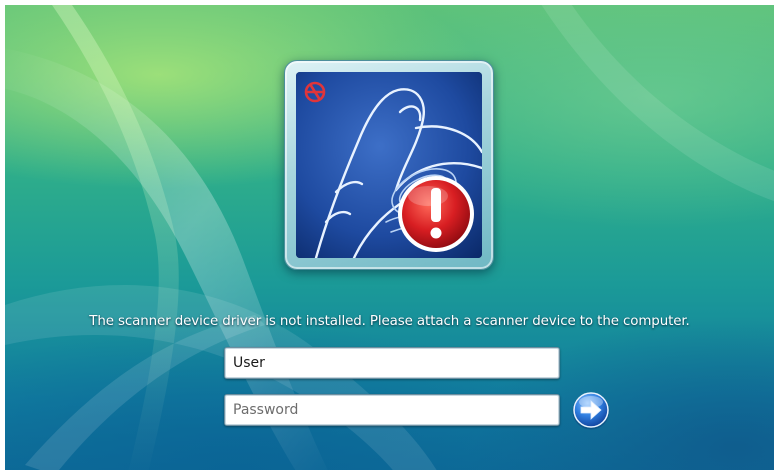 Image resolution: width=779 pixels, height=475 pixels. I want to click on username-field, so click(392, 363).